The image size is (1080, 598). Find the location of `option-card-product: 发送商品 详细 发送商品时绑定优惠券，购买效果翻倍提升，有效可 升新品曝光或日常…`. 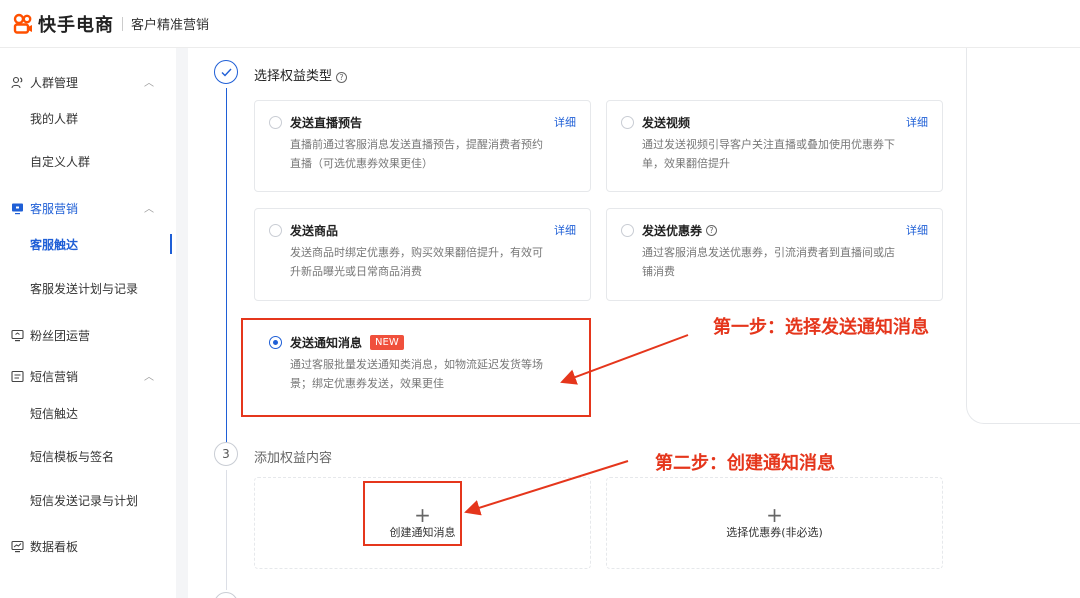

option-card-product: 发送商品 详细 发送商品时绑定优惠券，购买效果翻倍提升，有效可 升新品曝光或日常… is located at coordinates (422, 254).